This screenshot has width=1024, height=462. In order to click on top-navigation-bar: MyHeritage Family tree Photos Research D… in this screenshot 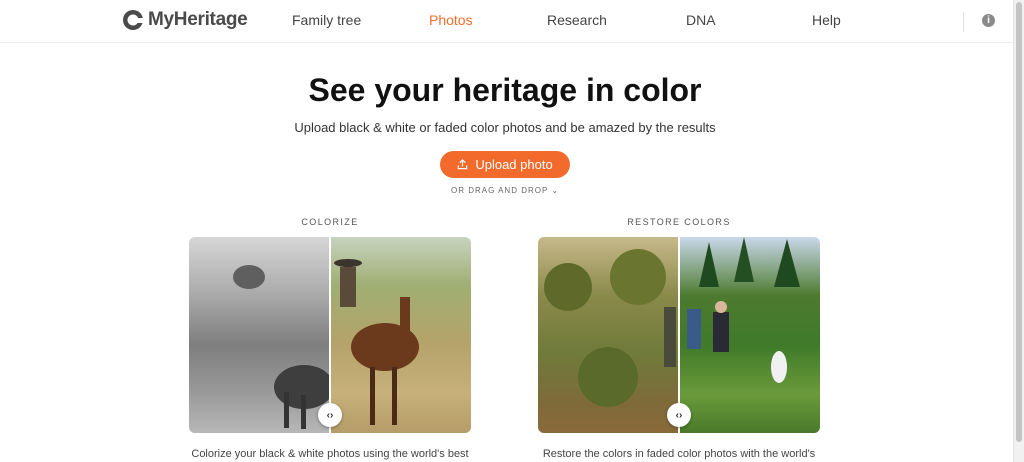, I will do `click(507, 21)`.